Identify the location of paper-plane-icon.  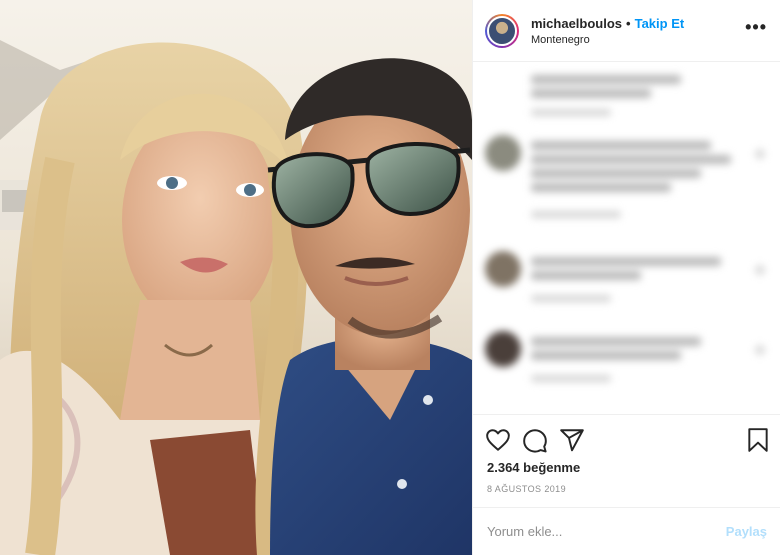
(572, 440).